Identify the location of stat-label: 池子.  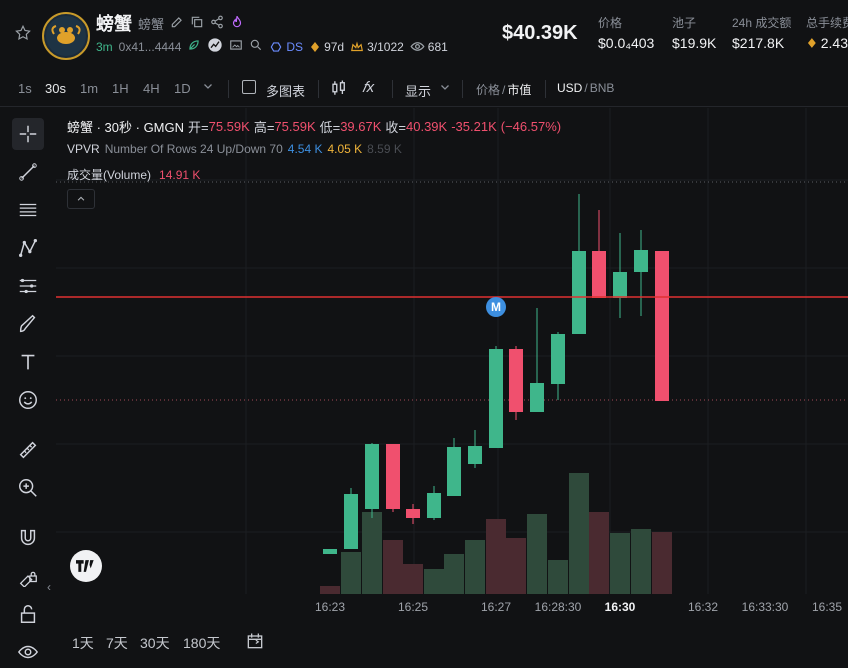
(684, 23).